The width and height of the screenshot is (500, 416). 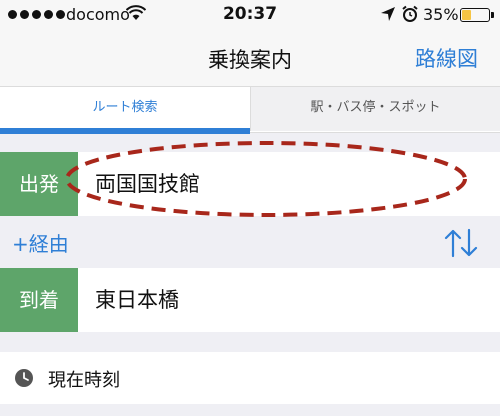 What do you see at coordinates (125, 109) in the screenshot?
I see `tab-route-search: ルート検索` at bounding box center [125, 109].